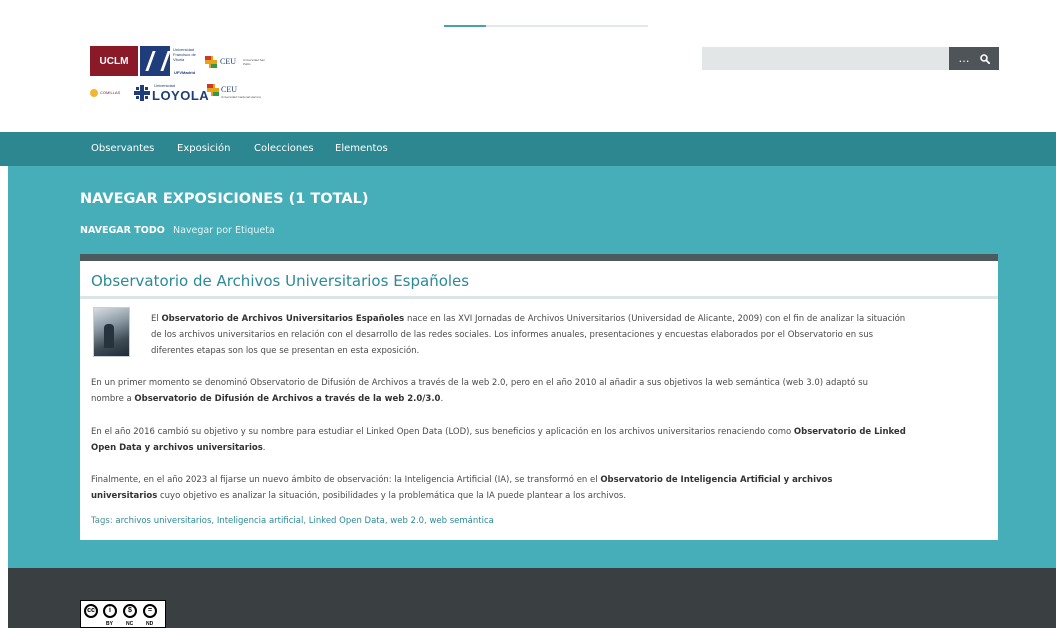 The height and width of the screenshot is (628, 1056). Describe the element at coordinates (94, 92) in the screenshot. I see `sun-icon` at that location.